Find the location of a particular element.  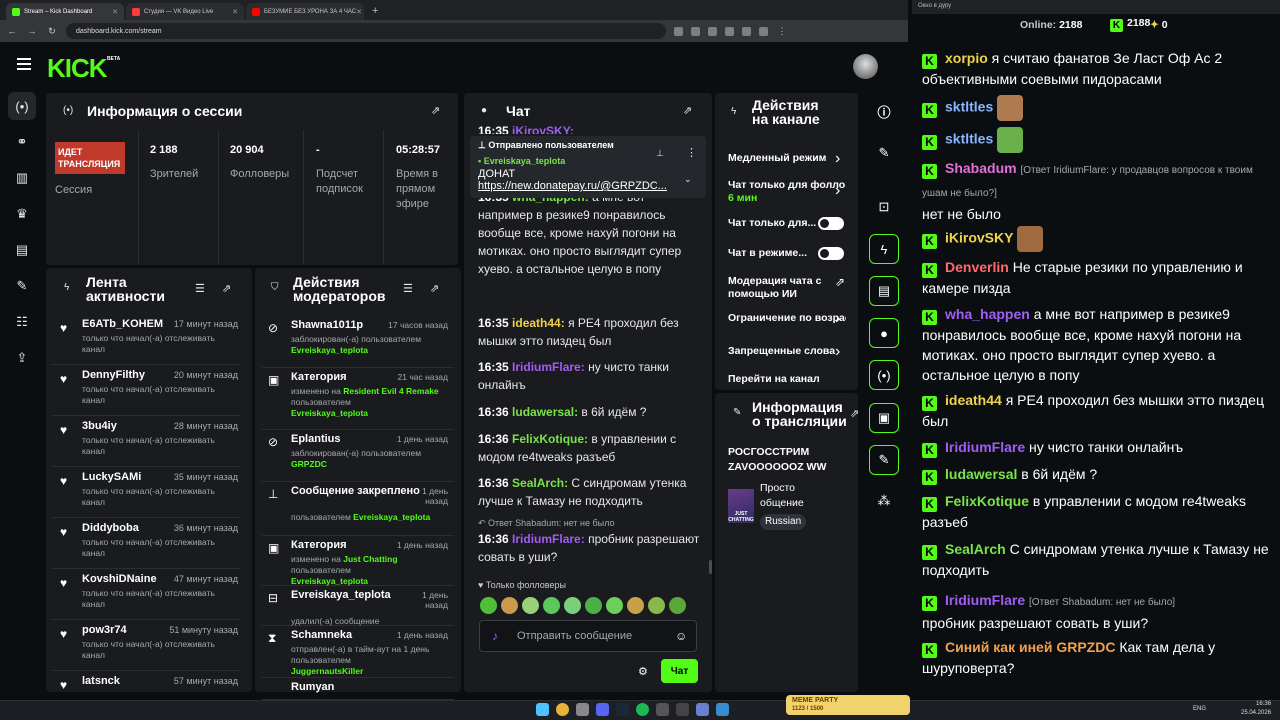

activity-user: latsnck is located at coordinates (101, 681).